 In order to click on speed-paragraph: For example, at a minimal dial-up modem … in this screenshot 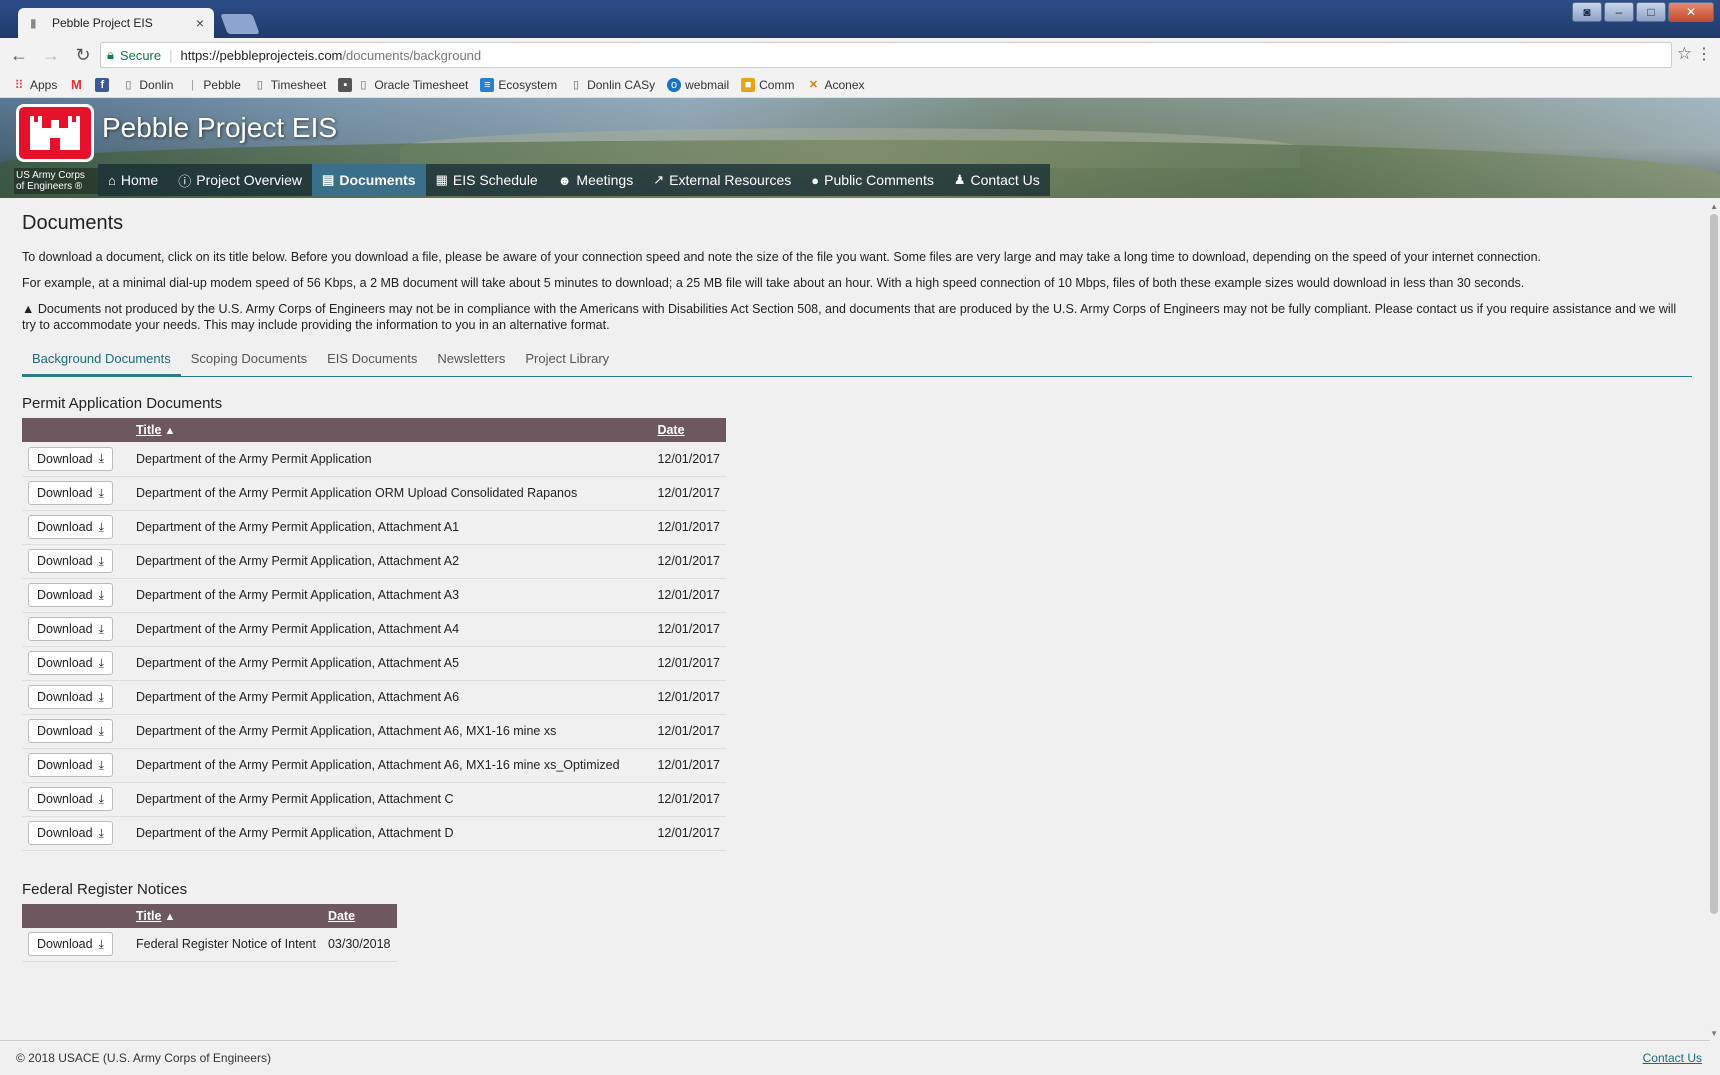, I will do `click(773, 283)`.